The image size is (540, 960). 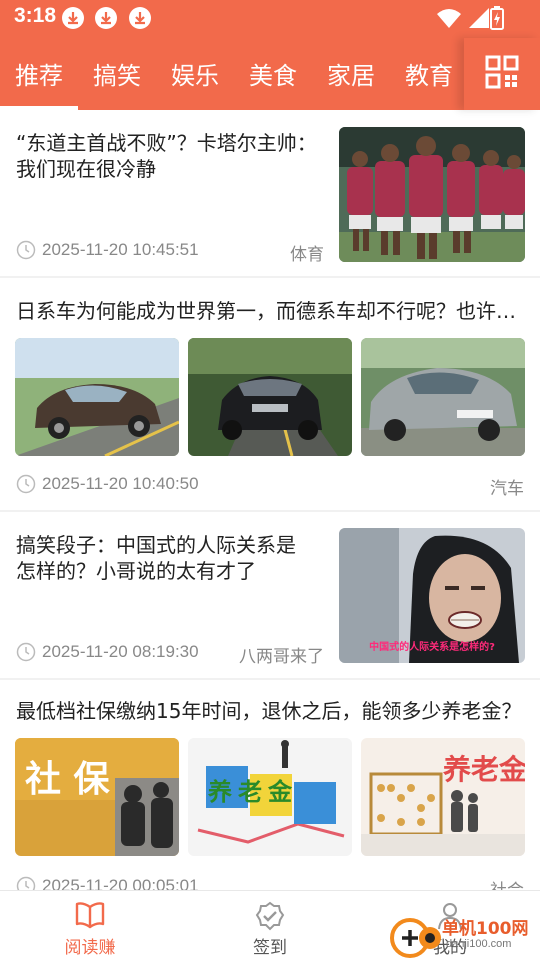 I want to click on silver-bmw-image, so click(x=443, y=397).